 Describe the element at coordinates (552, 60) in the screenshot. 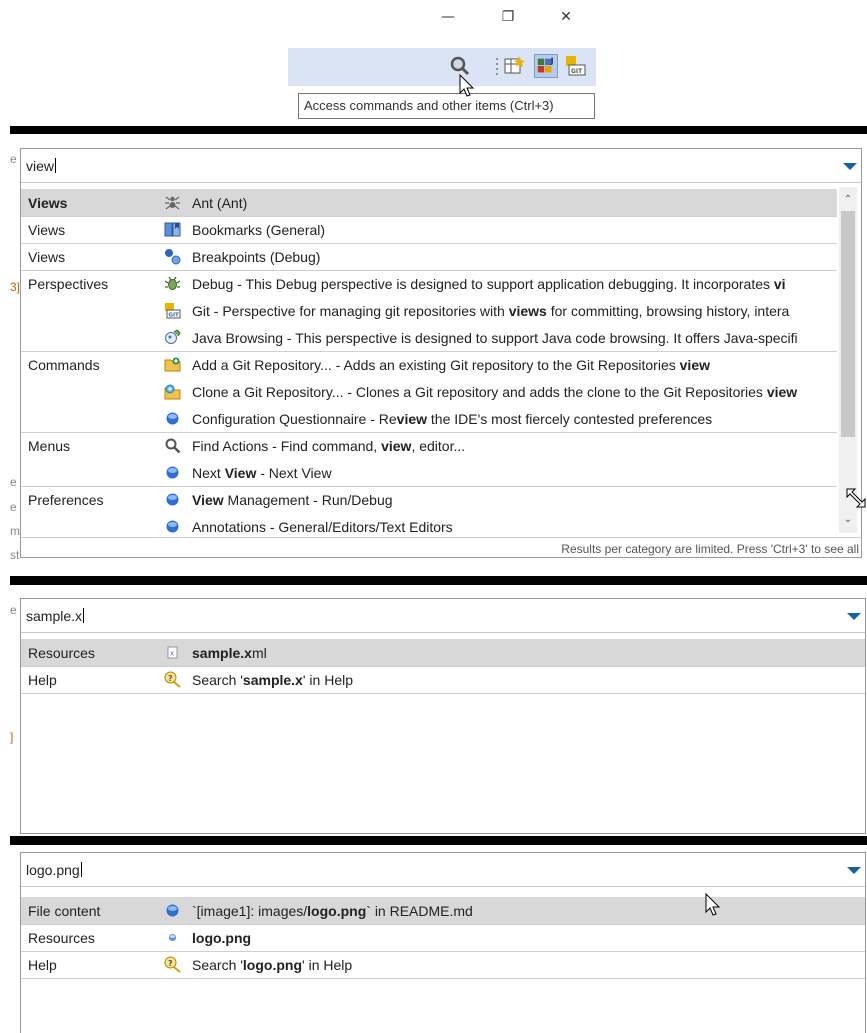

I see `svg-text: J` at that location.